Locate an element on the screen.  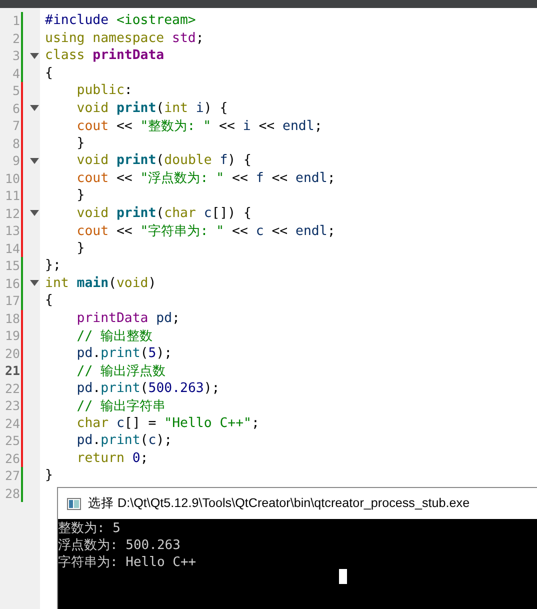
code-line: pd.print(c); is located at coordinates (124, 440).